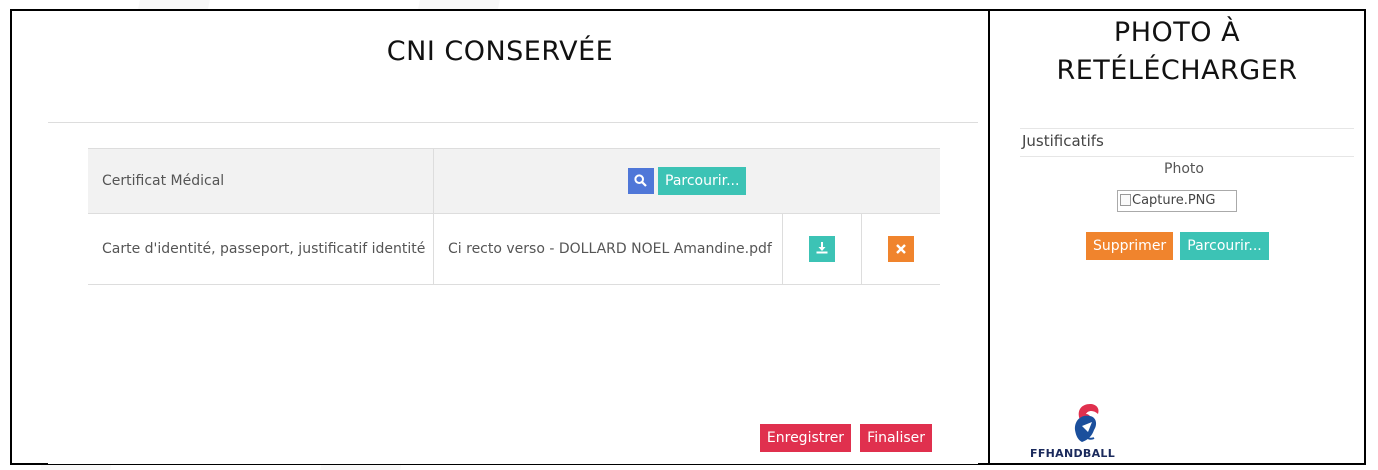  What do you see at coordinates (1177, 51) in the screenshot?
I see `photo-title: PHOTO À RETÉLÉCHARGER` at bounding box center [1177, 51].